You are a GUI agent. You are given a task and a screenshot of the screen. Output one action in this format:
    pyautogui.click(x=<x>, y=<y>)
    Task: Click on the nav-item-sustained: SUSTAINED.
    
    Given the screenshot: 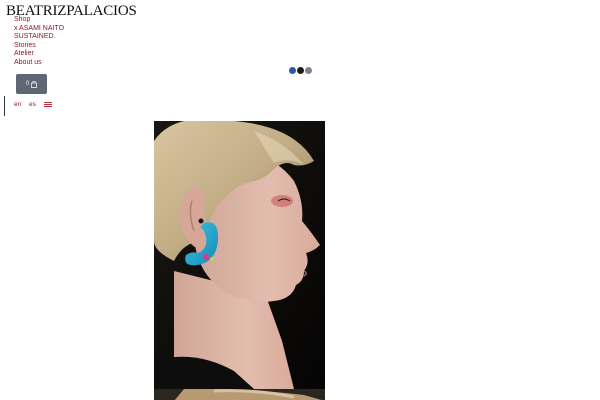 What is the action you would take?
    pyautogui.click(x=39, y=37)
    